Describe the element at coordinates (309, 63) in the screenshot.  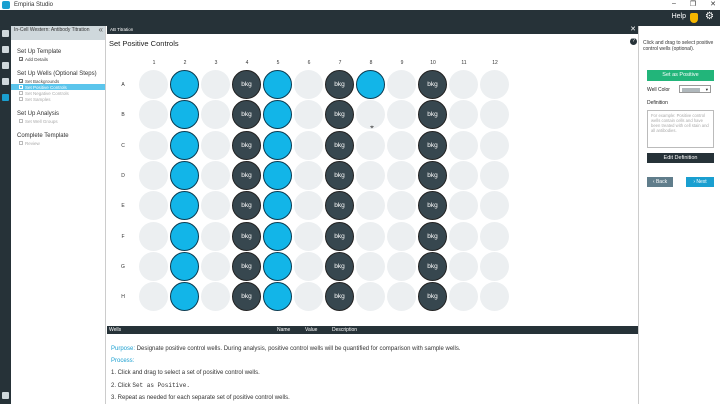
I see `column-number: 6` at that location.